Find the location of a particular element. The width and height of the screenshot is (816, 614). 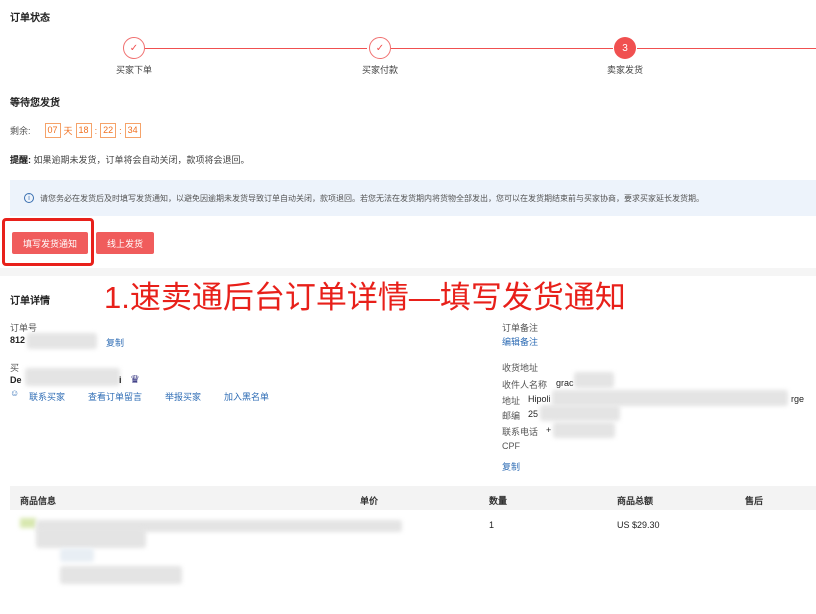

contact-buyer-link: 联系买家 is located at coordinates (47, 396).